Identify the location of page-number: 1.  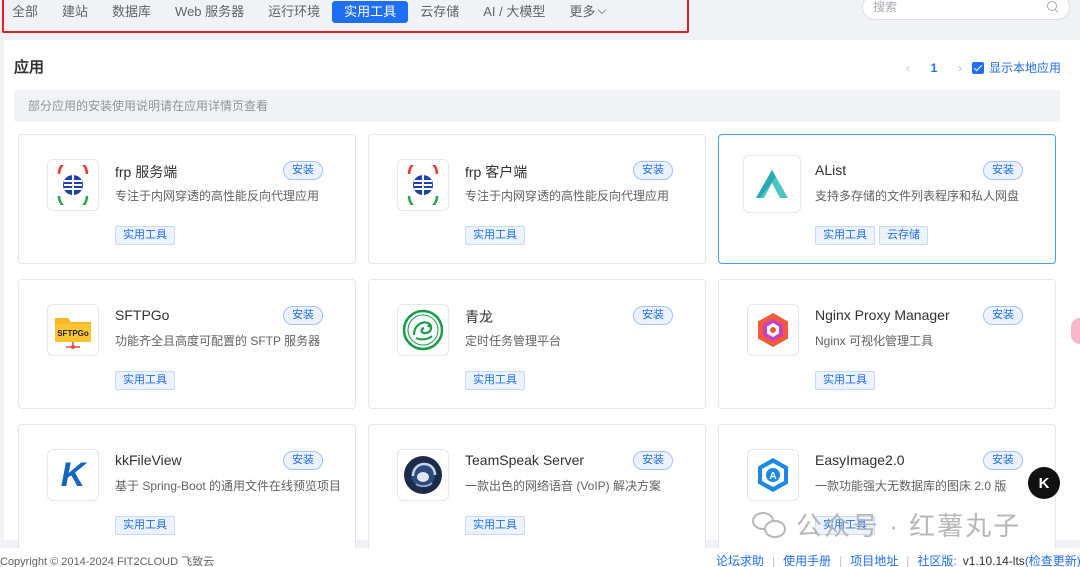
(934, 68).